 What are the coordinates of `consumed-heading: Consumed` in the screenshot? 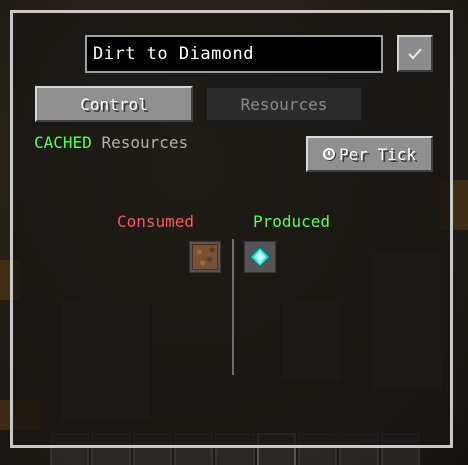 It's located at (156, 221).